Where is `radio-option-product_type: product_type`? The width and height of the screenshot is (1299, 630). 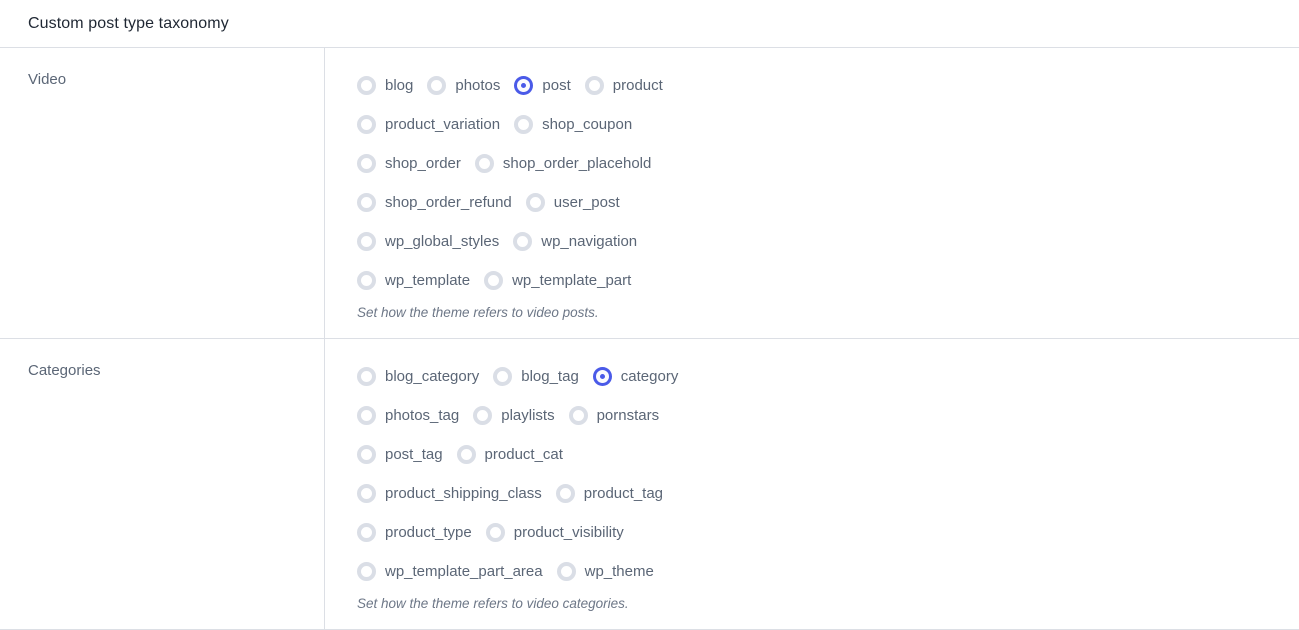 radio-option-product_type: product_type is located at coordinates (414, 532).